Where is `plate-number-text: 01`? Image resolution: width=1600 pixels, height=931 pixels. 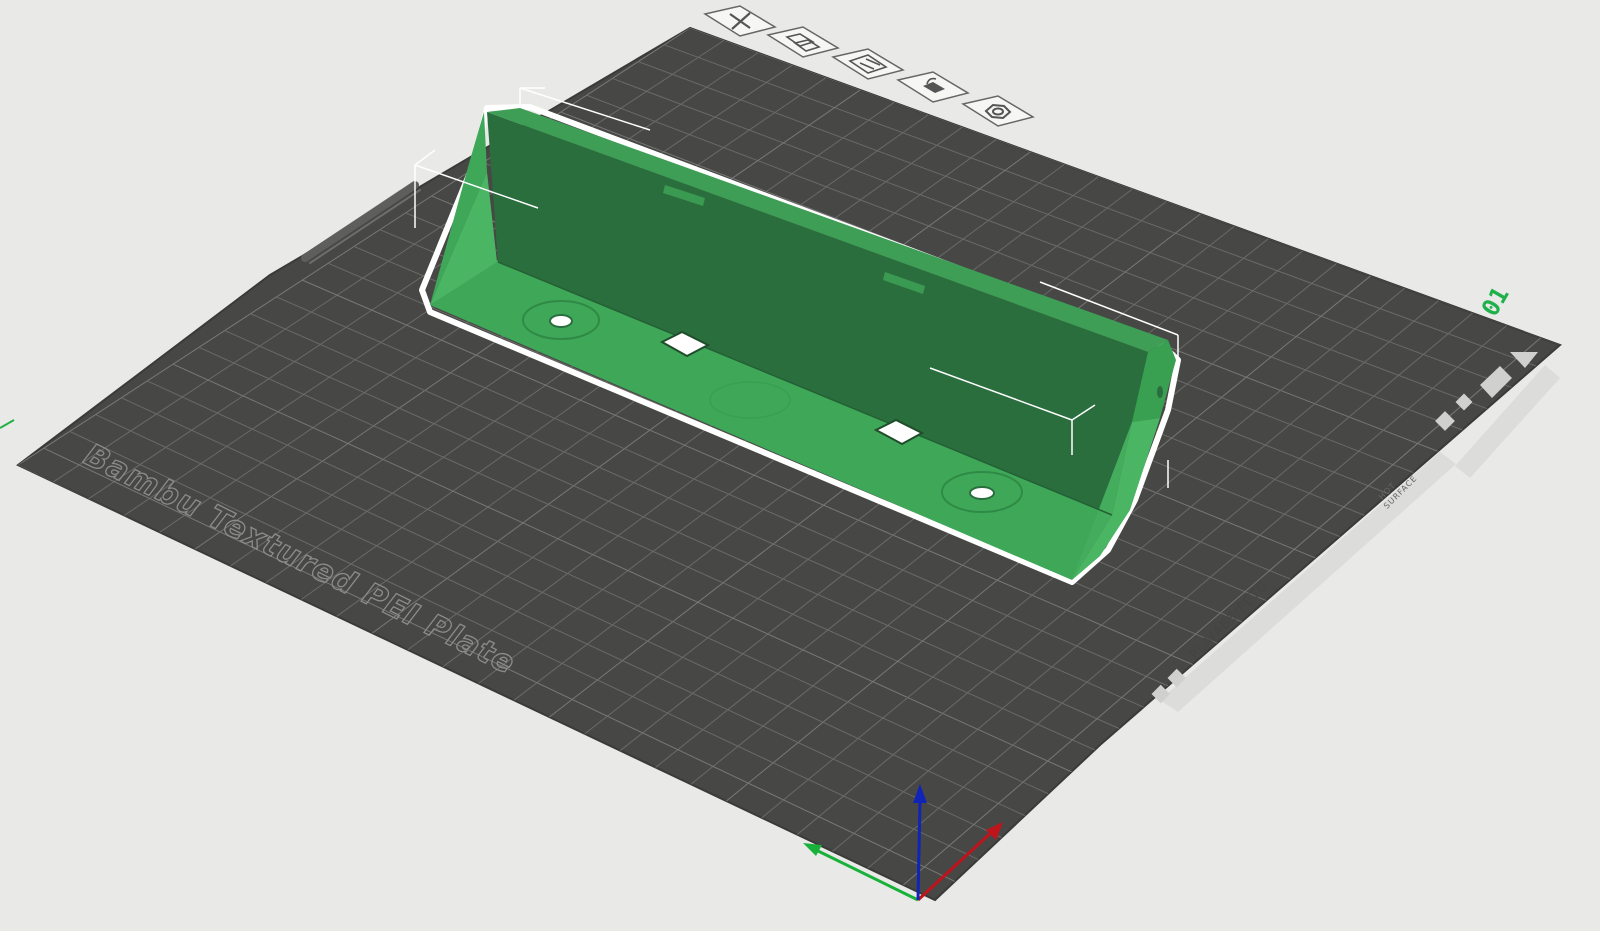 plate-number-text: 01 is located at coordinates (1495, 301).